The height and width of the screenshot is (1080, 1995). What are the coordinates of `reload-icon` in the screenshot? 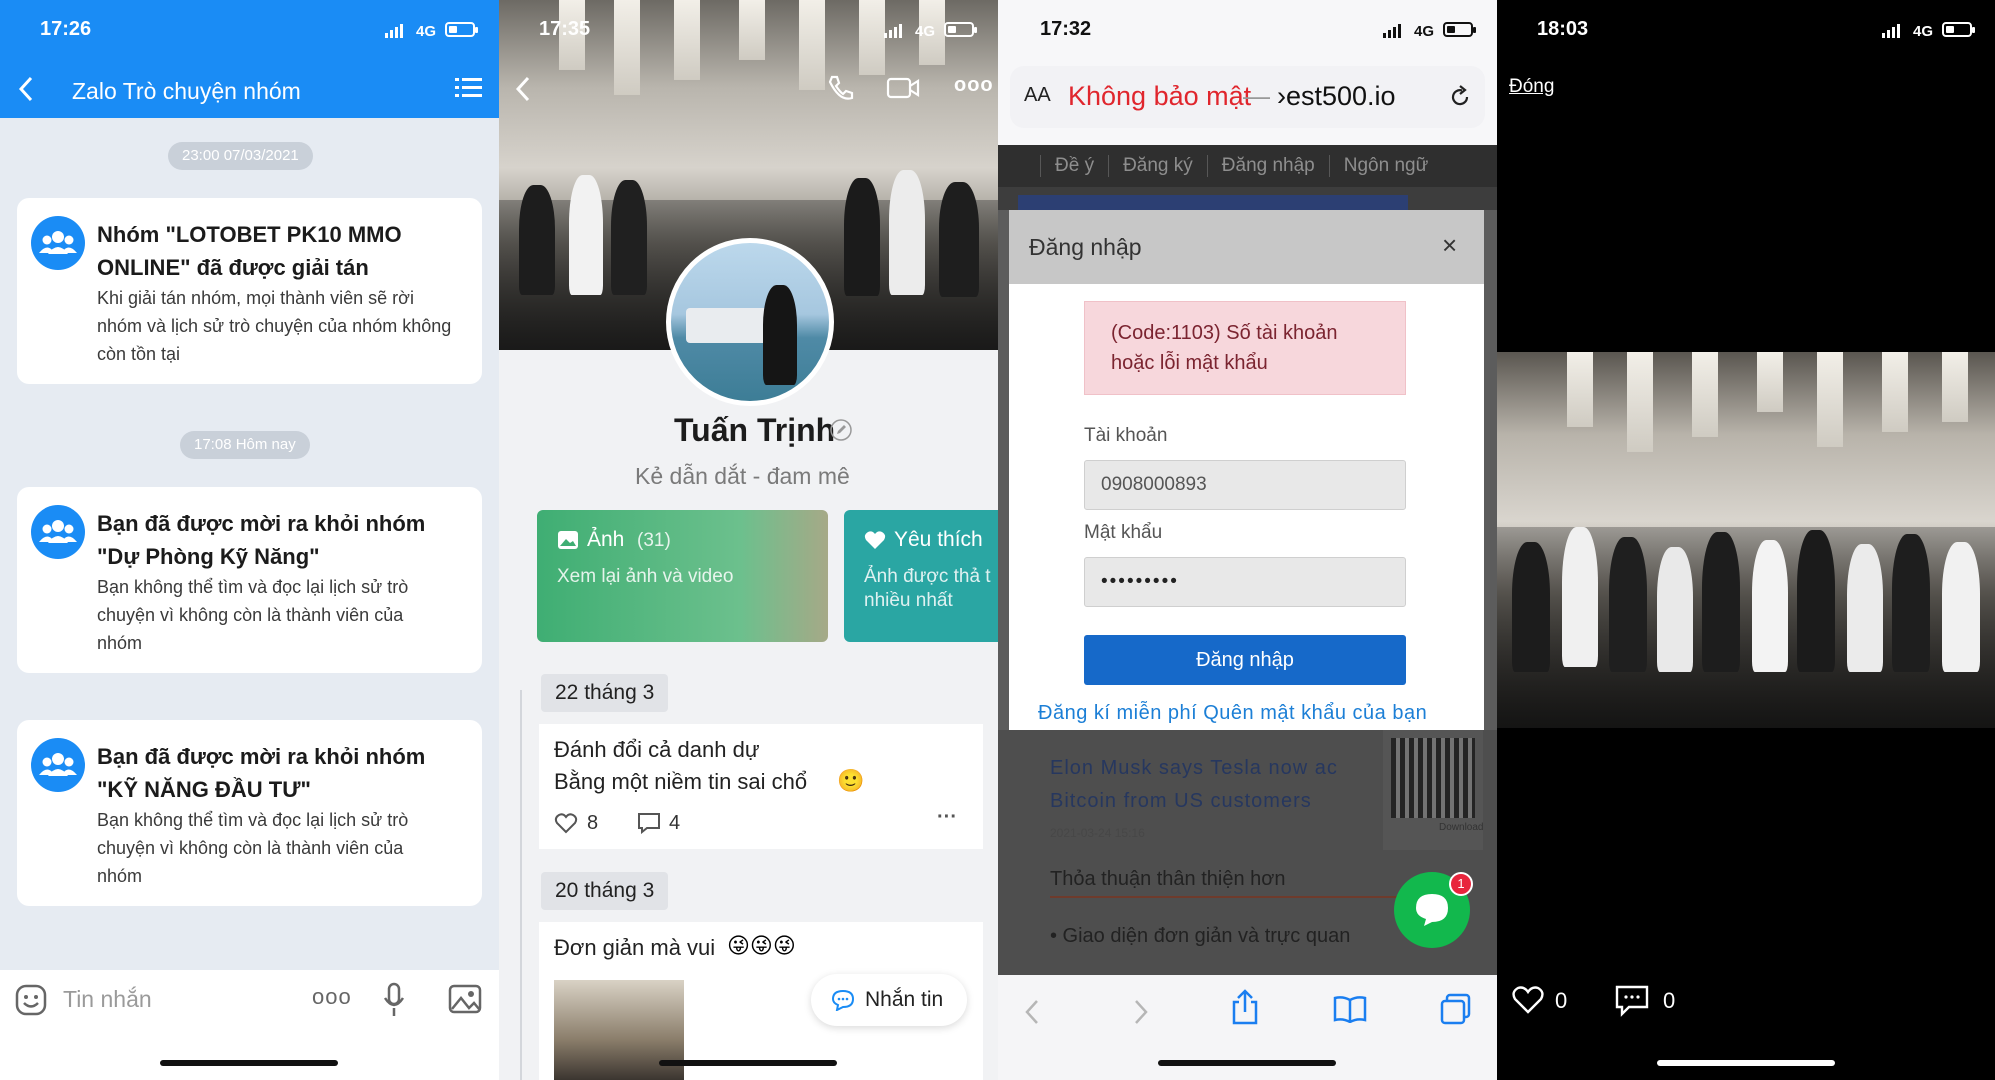 It's located at (1460, 97).